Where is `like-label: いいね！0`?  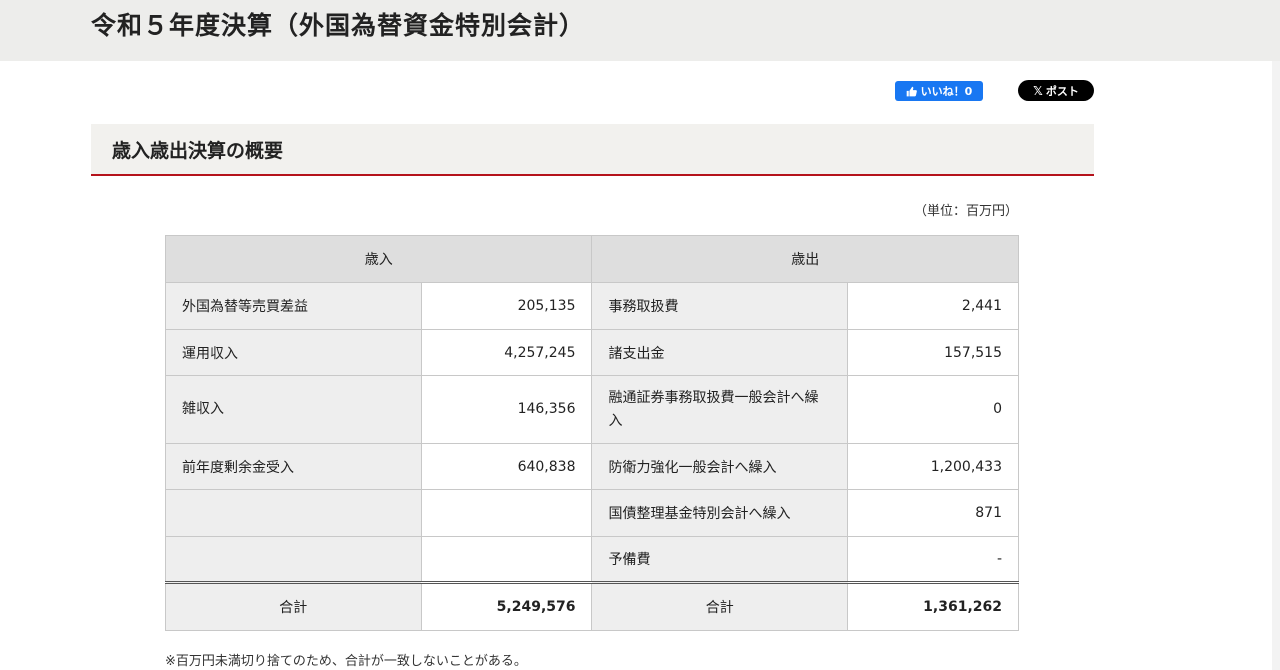 like-label: いいね！0 is located at coordinates (946, 91).